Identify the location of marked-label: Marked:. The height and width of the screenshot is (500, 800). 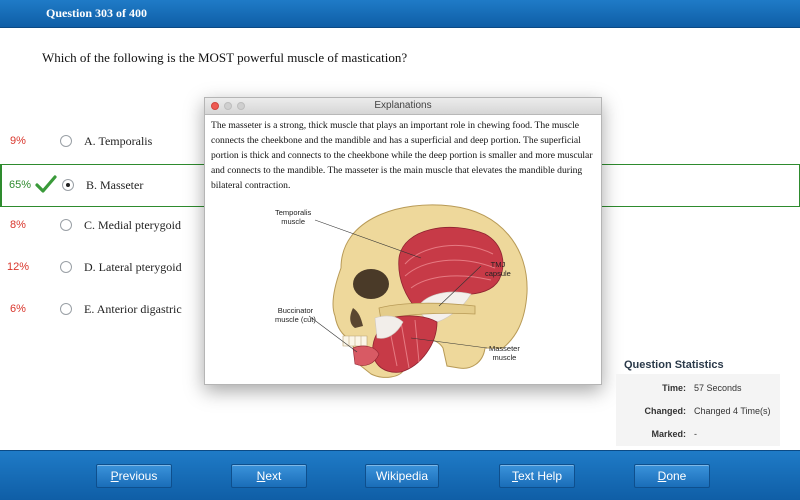
(668, 434).